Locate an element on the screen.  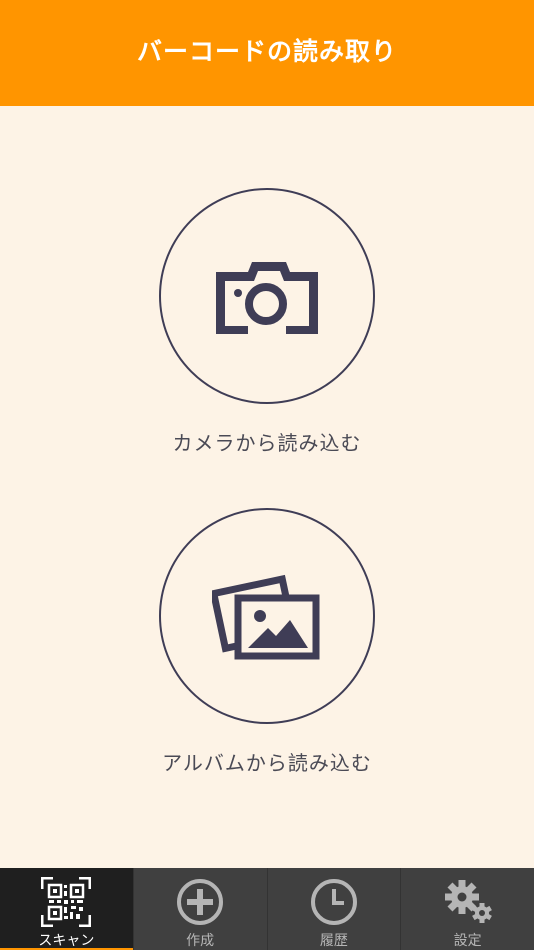
tab-create: 作成 is located at coordinates (201, 909).